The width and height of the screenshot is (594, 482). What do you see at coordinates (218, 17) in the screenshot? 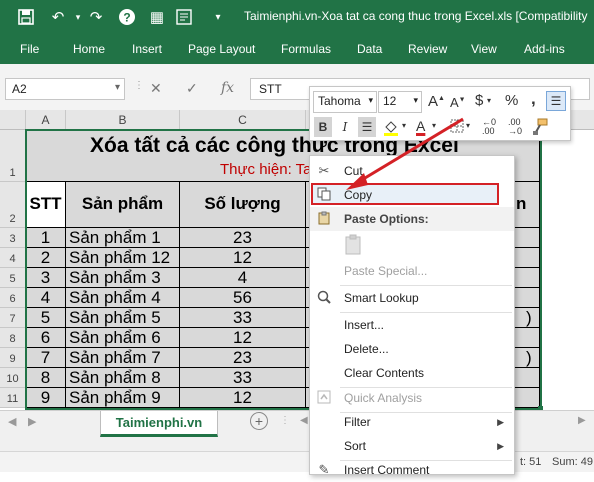
I see `customize-toolbar-icon: ▾` at bounding box center [218, 17].